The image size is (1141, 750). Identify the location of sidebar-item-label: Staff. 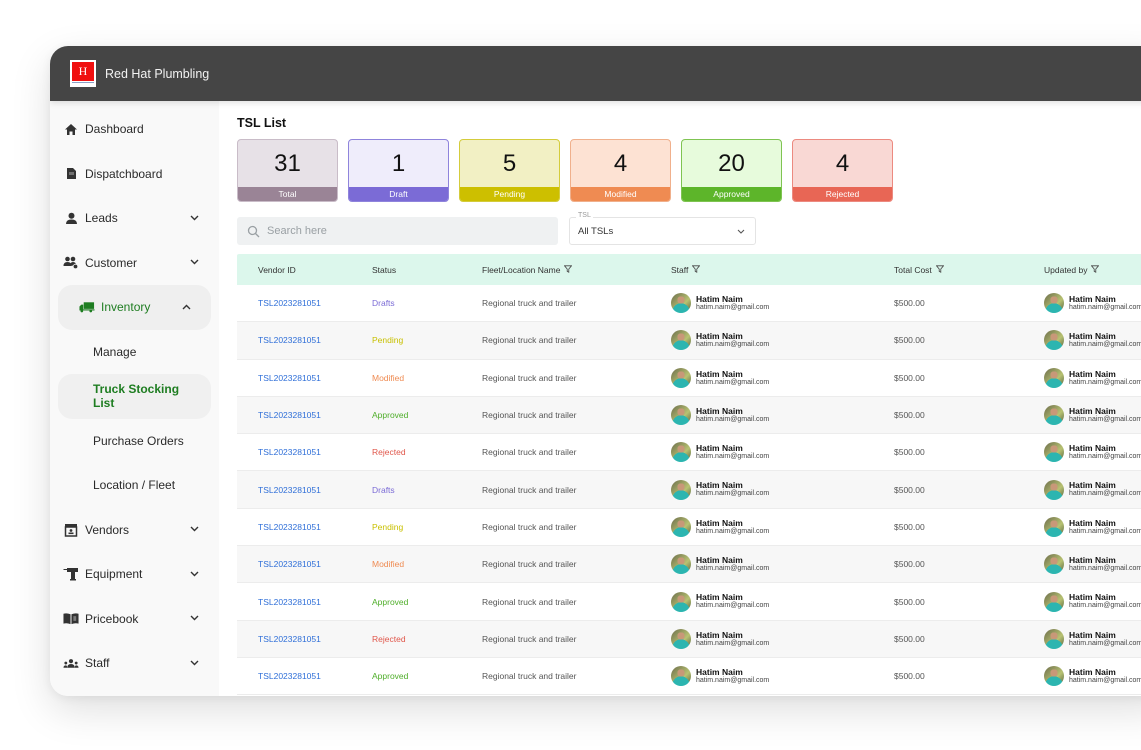
(97, 663).